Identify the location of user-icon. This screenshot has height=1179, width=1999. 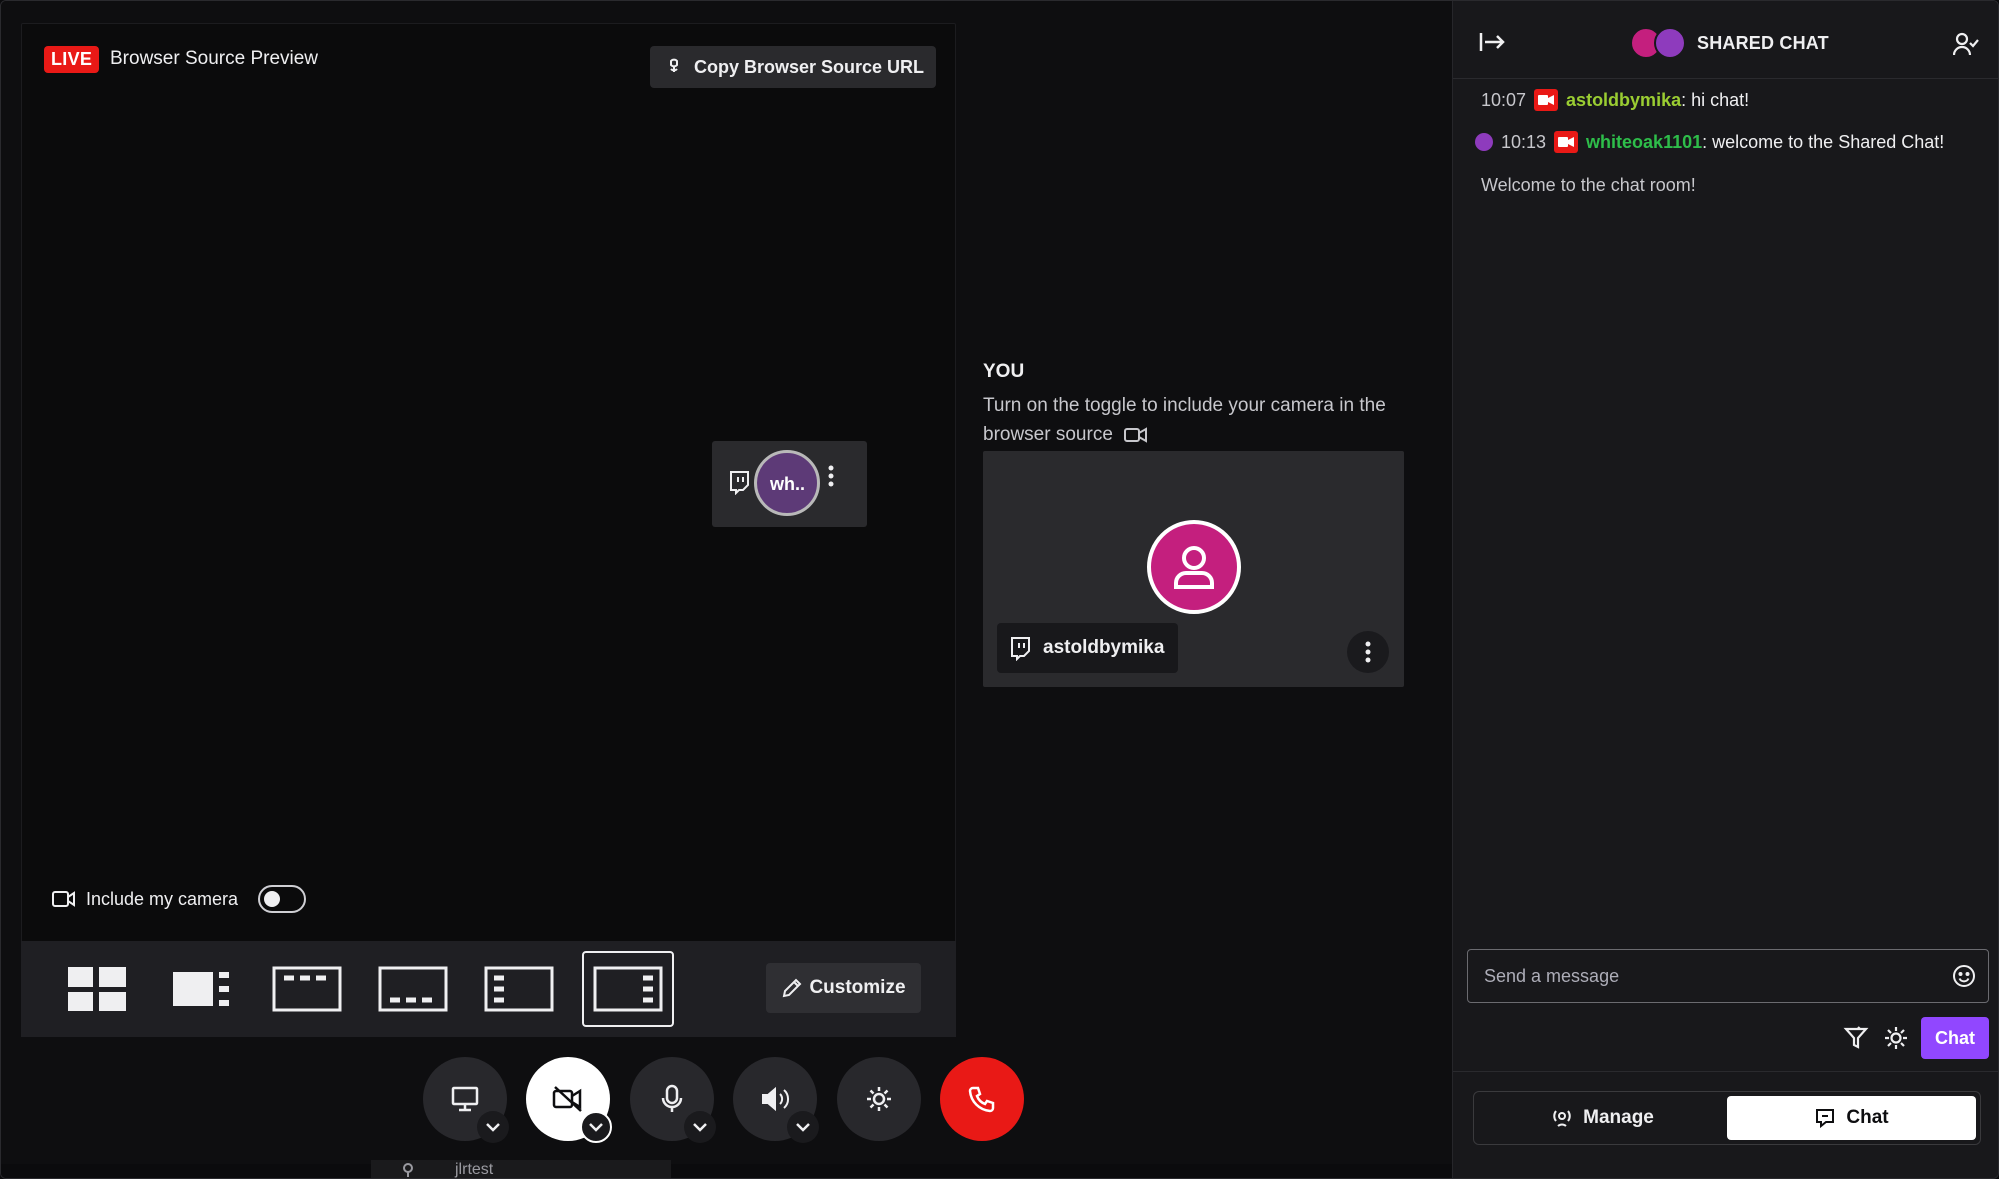
(1194, 567).